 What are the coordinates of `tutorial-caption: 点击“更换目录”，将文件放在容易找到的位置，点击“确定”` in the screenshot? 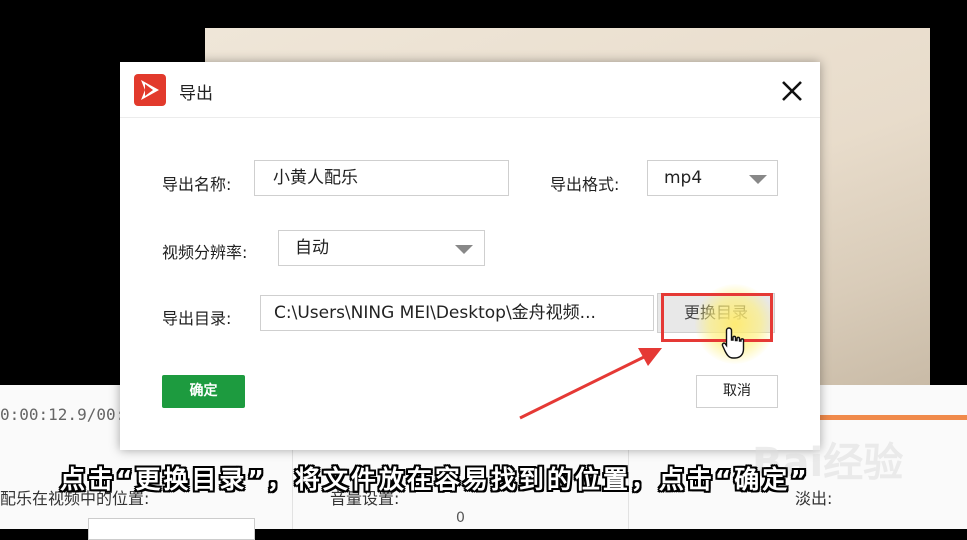 It's located at (435, 479).